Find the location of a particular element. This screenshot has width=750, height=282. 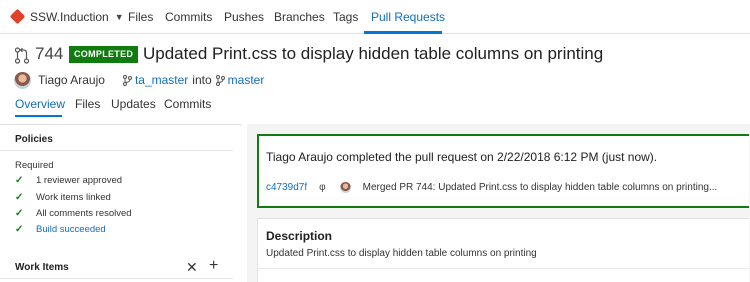

nav-pushes: Pushes is located at coordinates (244, 17).